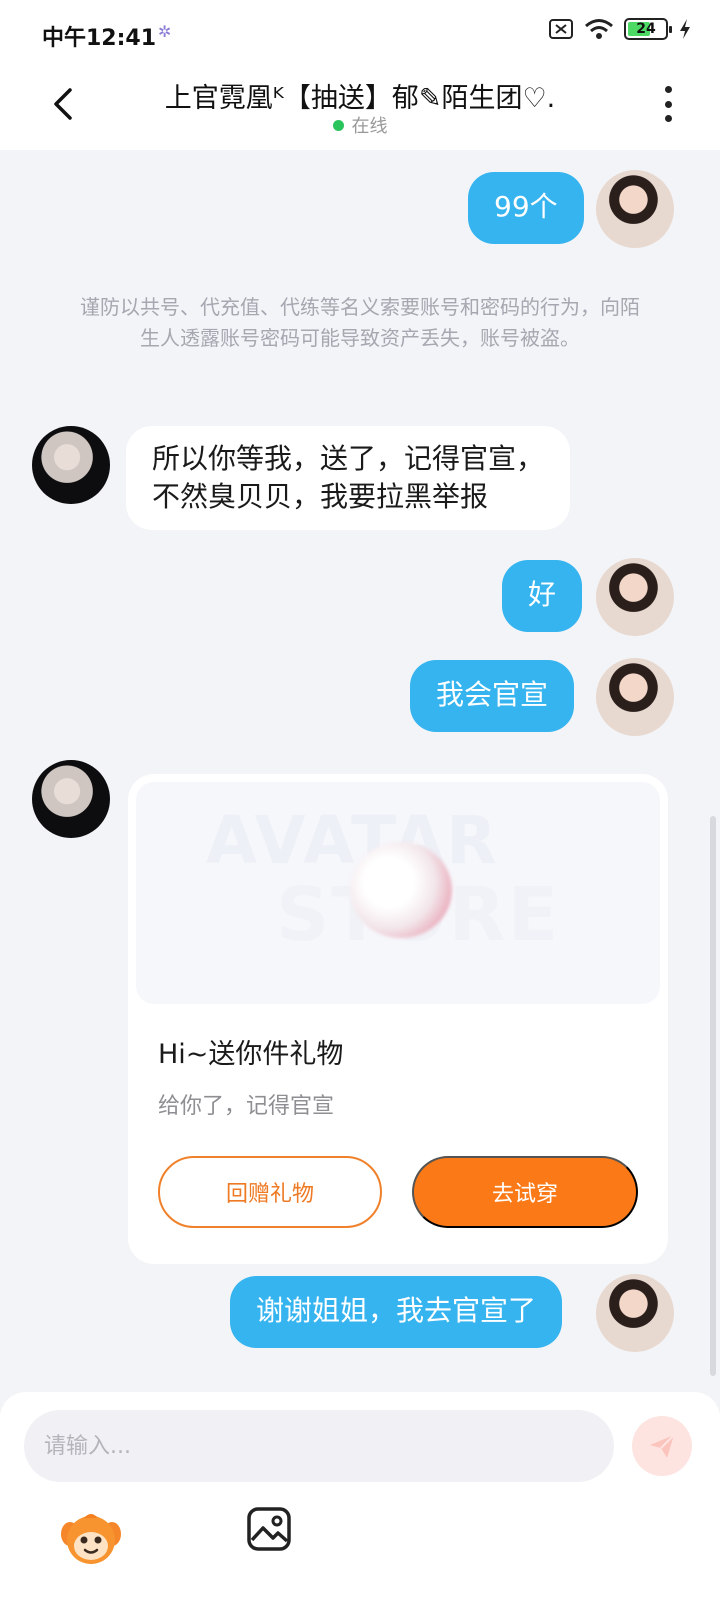 This screenshot has width=720, height=1600. Describe the element at coordinates (542, 596) in the screenshot. I see `message-bubble-sent: 好` at that location.